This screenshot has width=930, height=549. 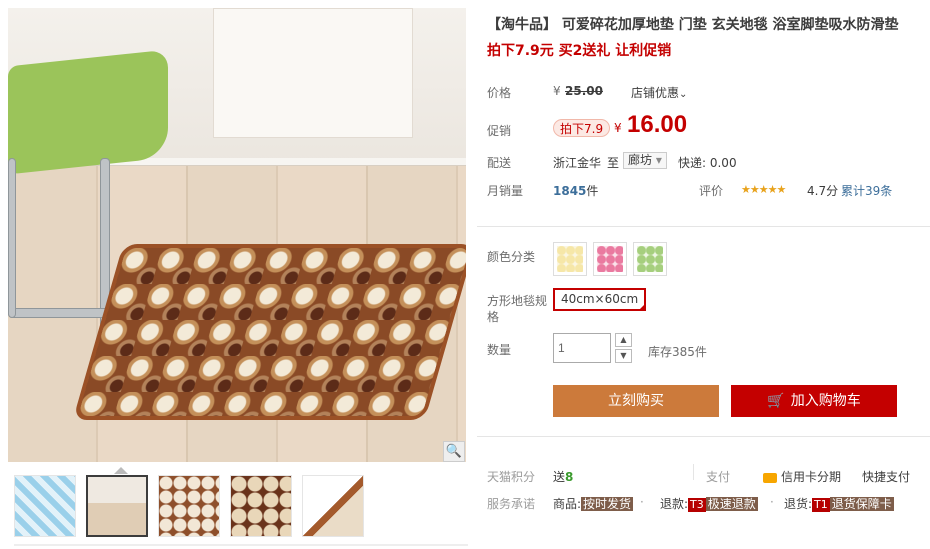 What do you see at coordinates (683, 94) in the screenshot?
I see `chevron-down-icon: ⌄` at bounding box center [683, 94].